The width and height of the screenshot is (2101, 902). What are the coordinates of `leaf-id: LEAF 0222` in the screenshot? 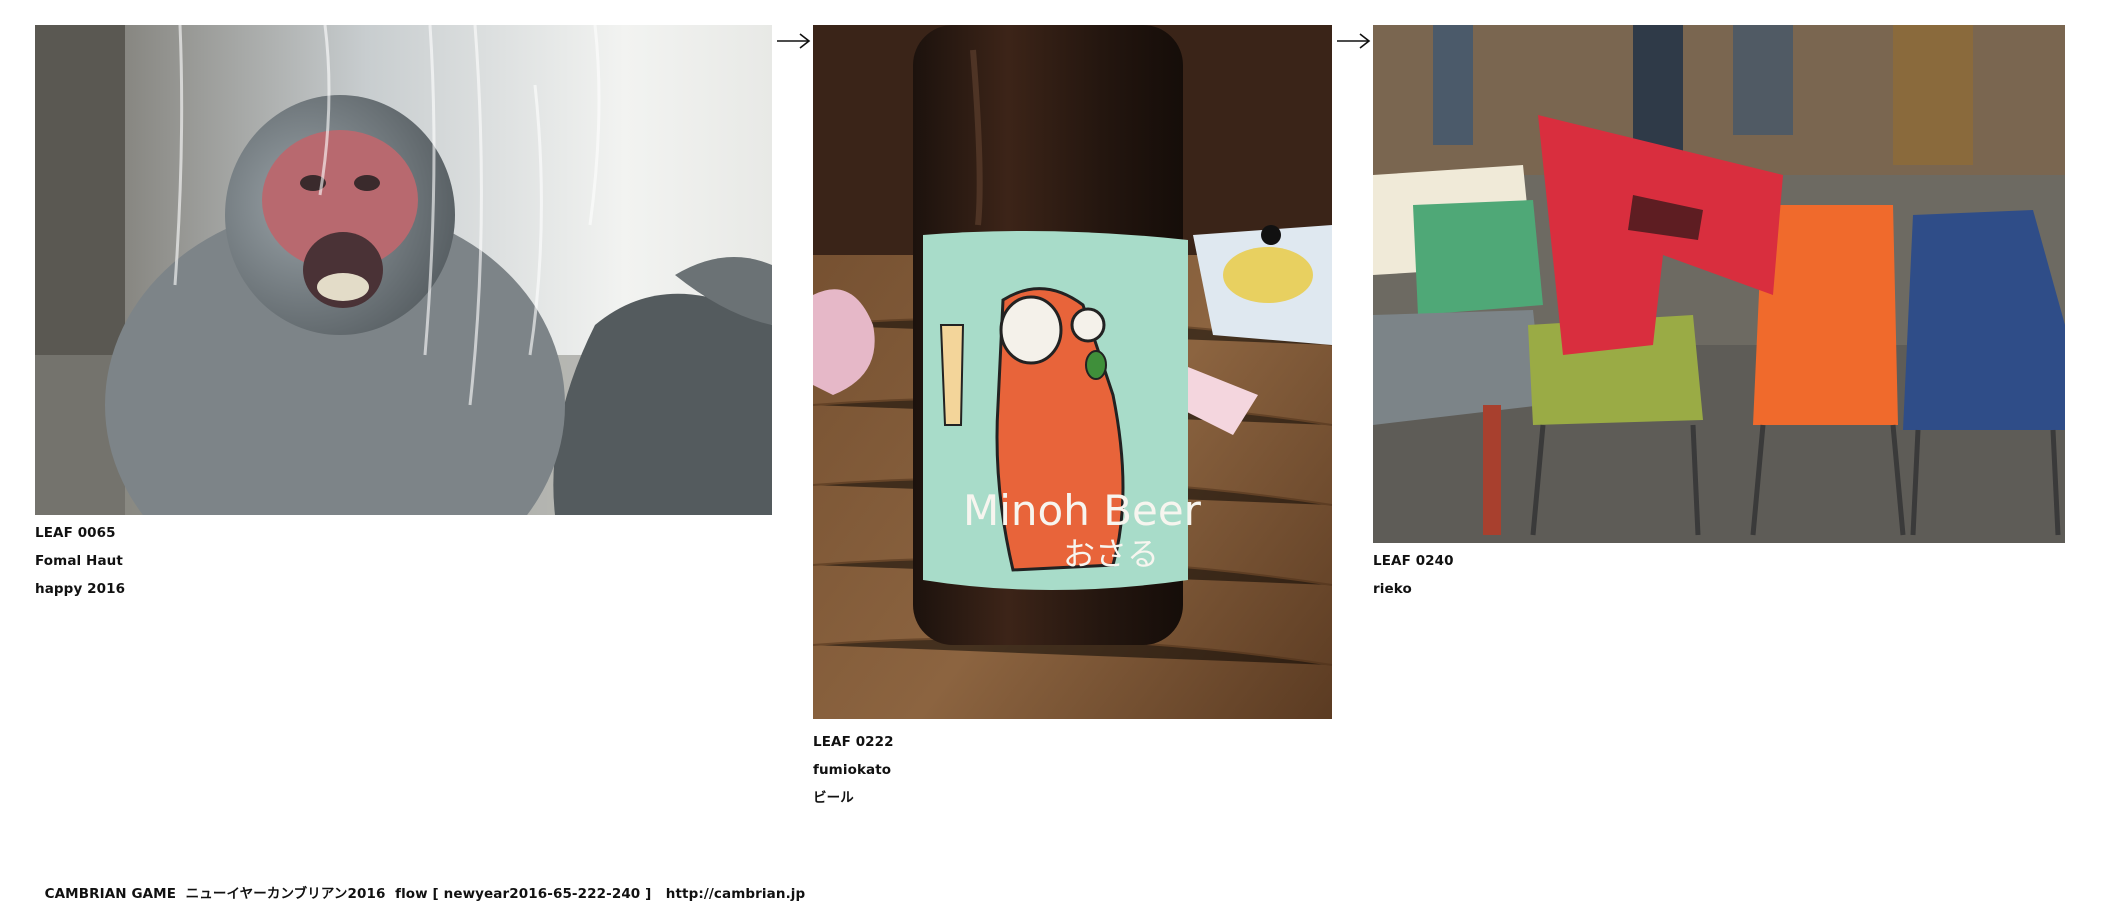 It's located at (1072, 742).